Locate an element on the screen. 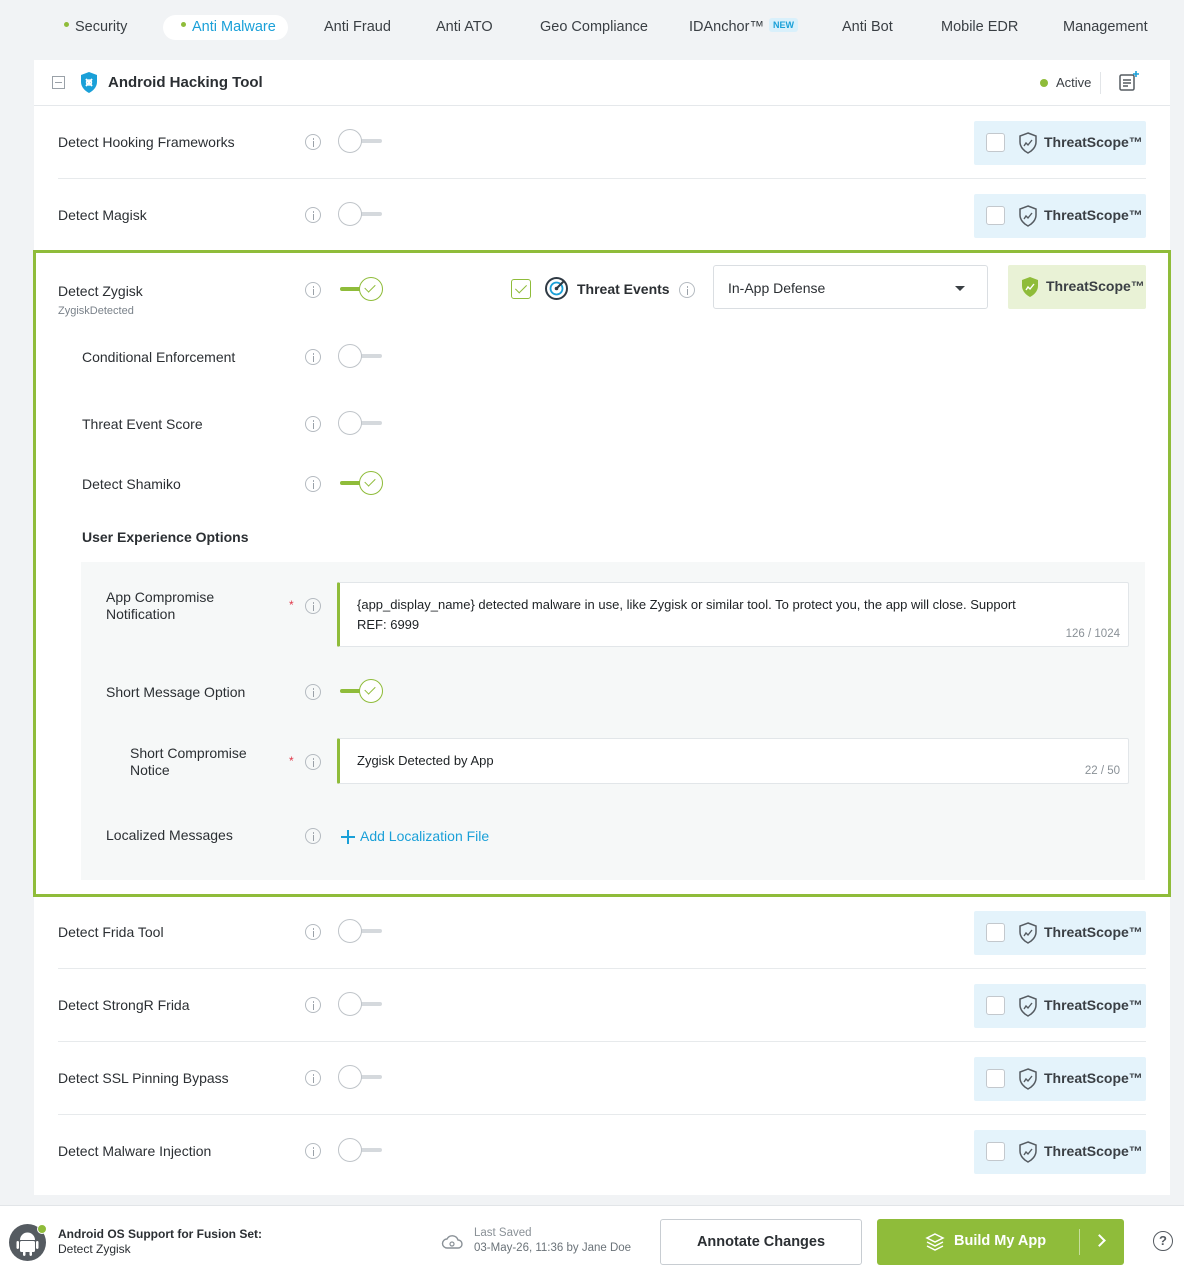 Image resolution: width=1184 pixels, height=1274 pixels. short-compromise-notice-field: Zygisk Detected by App 22 / 50 is located at coordinates (733, 761).